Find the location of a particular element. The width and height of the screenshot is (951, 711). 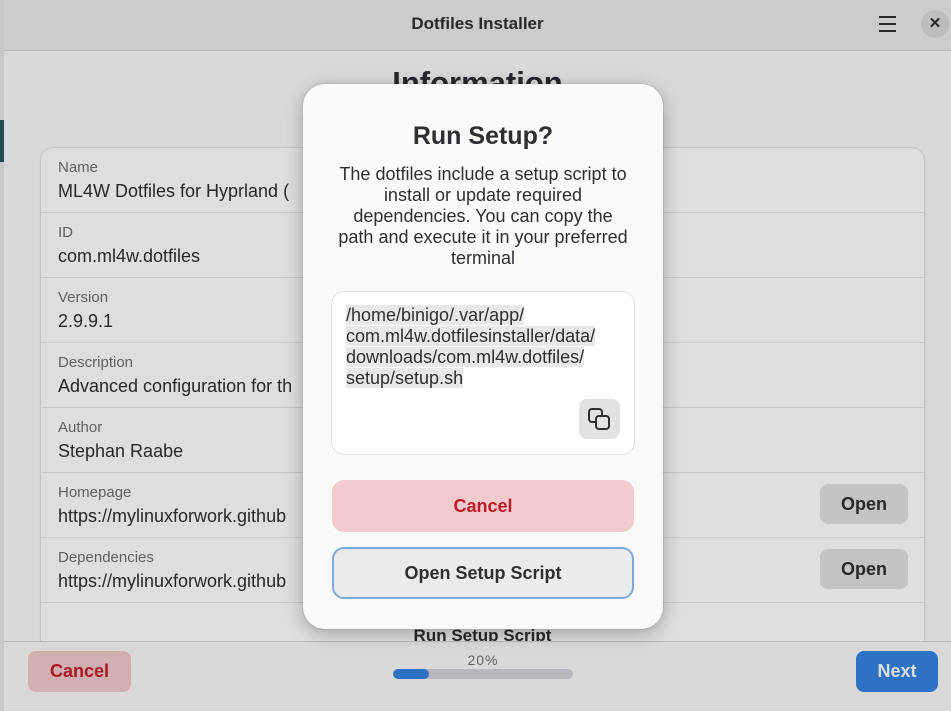

path-line: downloads/com.ml4w.dotfiles/ is located at coordinates (465, 357).